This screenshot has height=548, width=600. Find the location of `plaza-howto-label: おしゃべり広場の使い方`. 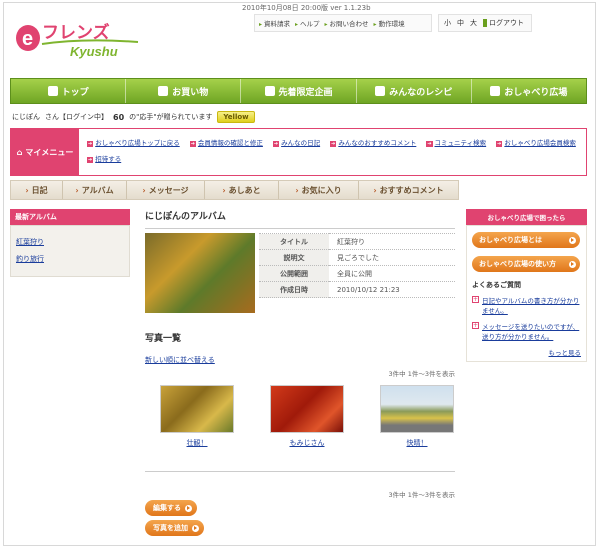

plaza-howto-label: おしゃべり広場の使い方 is located at coordinates (517, 264).